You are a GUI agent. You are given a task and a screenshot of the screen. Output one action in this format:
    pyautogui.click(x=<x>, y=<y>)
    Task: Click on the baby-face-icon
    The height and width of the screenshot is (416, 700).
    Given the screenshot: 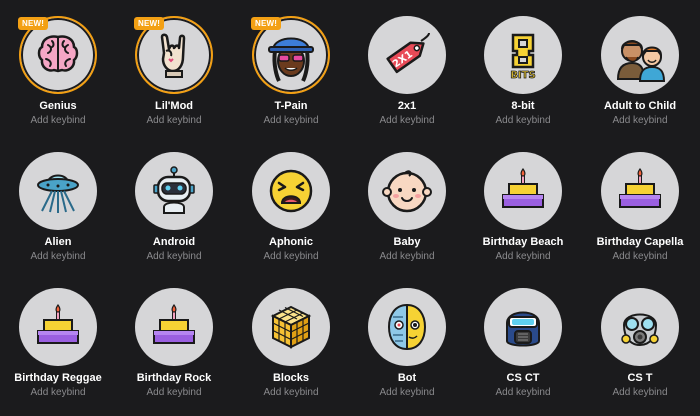 What is the action you would take?
    pyautogui.click(x=407, y=191)
    